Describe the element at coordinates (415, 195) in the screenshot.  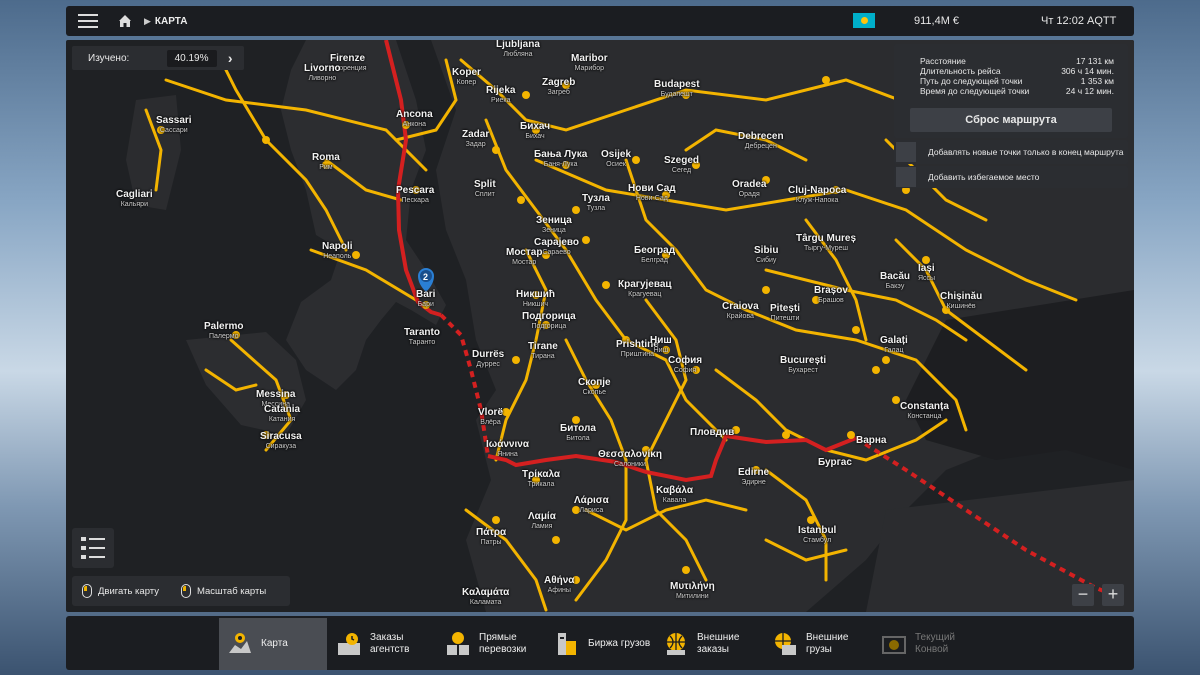
I see `city-label: Pescara Пескара` at that location.